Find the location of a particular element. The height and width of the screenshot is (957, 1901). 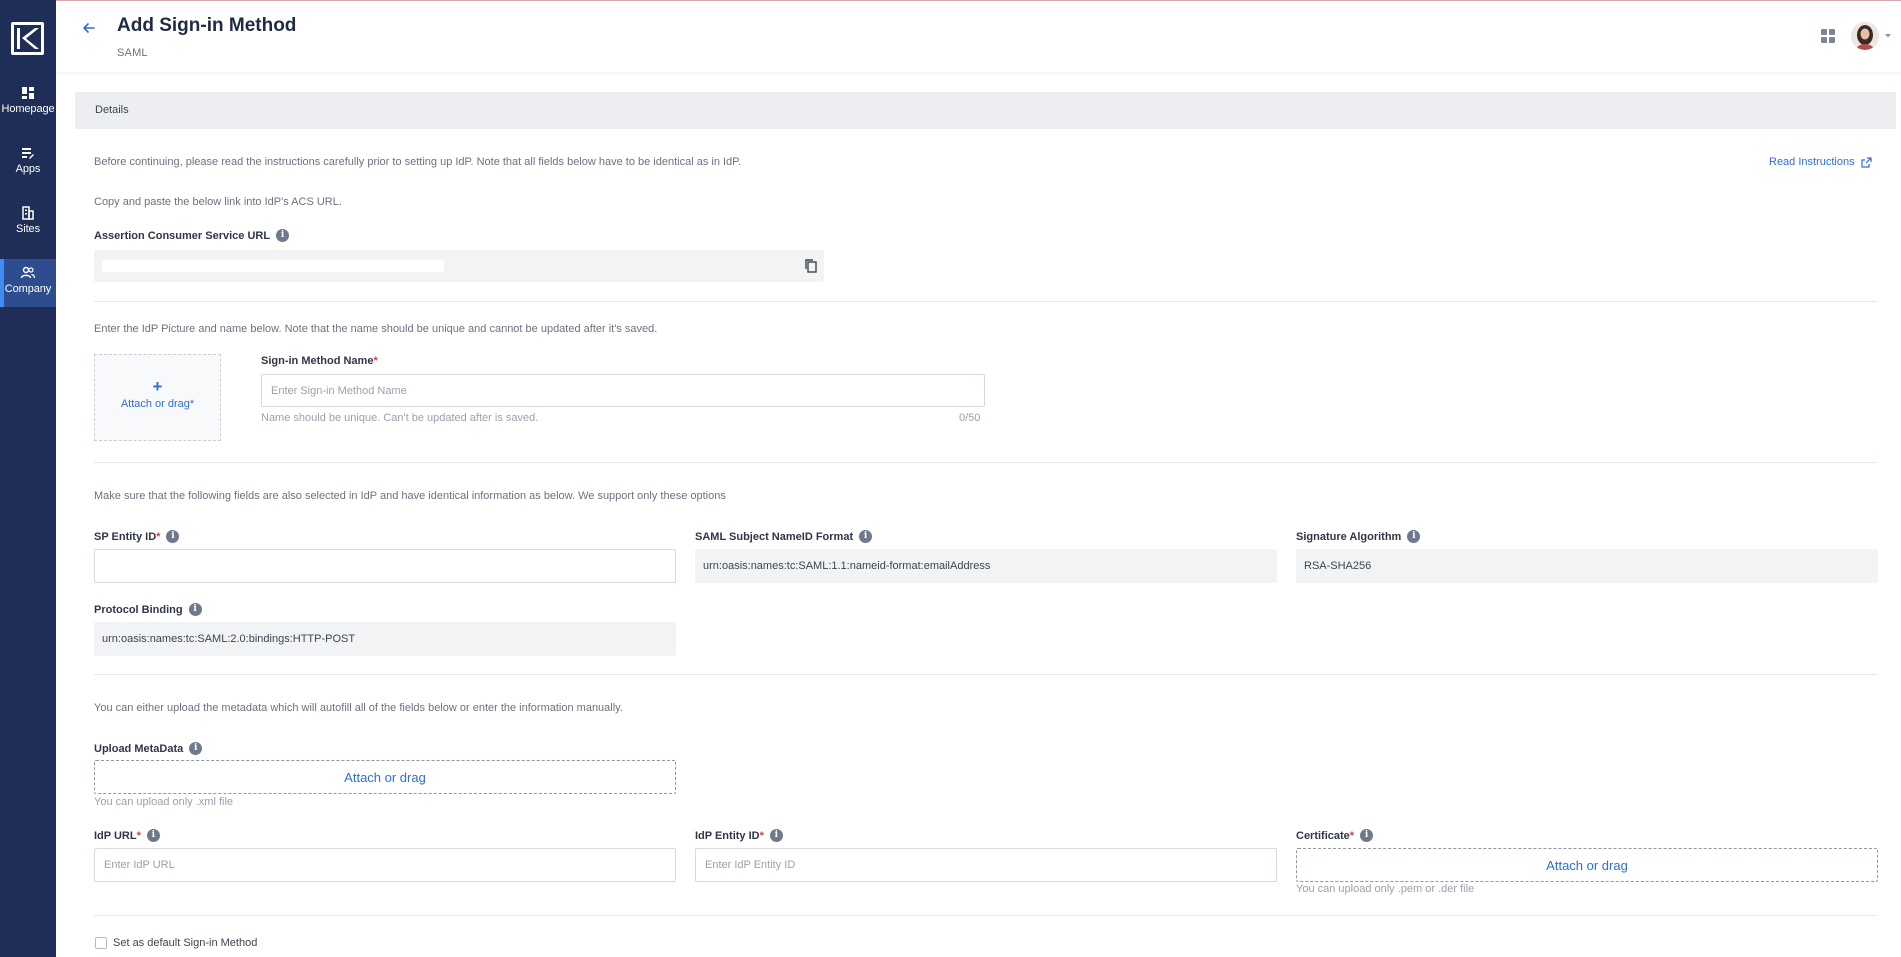

app-logo is located at coordinates (27, 38).